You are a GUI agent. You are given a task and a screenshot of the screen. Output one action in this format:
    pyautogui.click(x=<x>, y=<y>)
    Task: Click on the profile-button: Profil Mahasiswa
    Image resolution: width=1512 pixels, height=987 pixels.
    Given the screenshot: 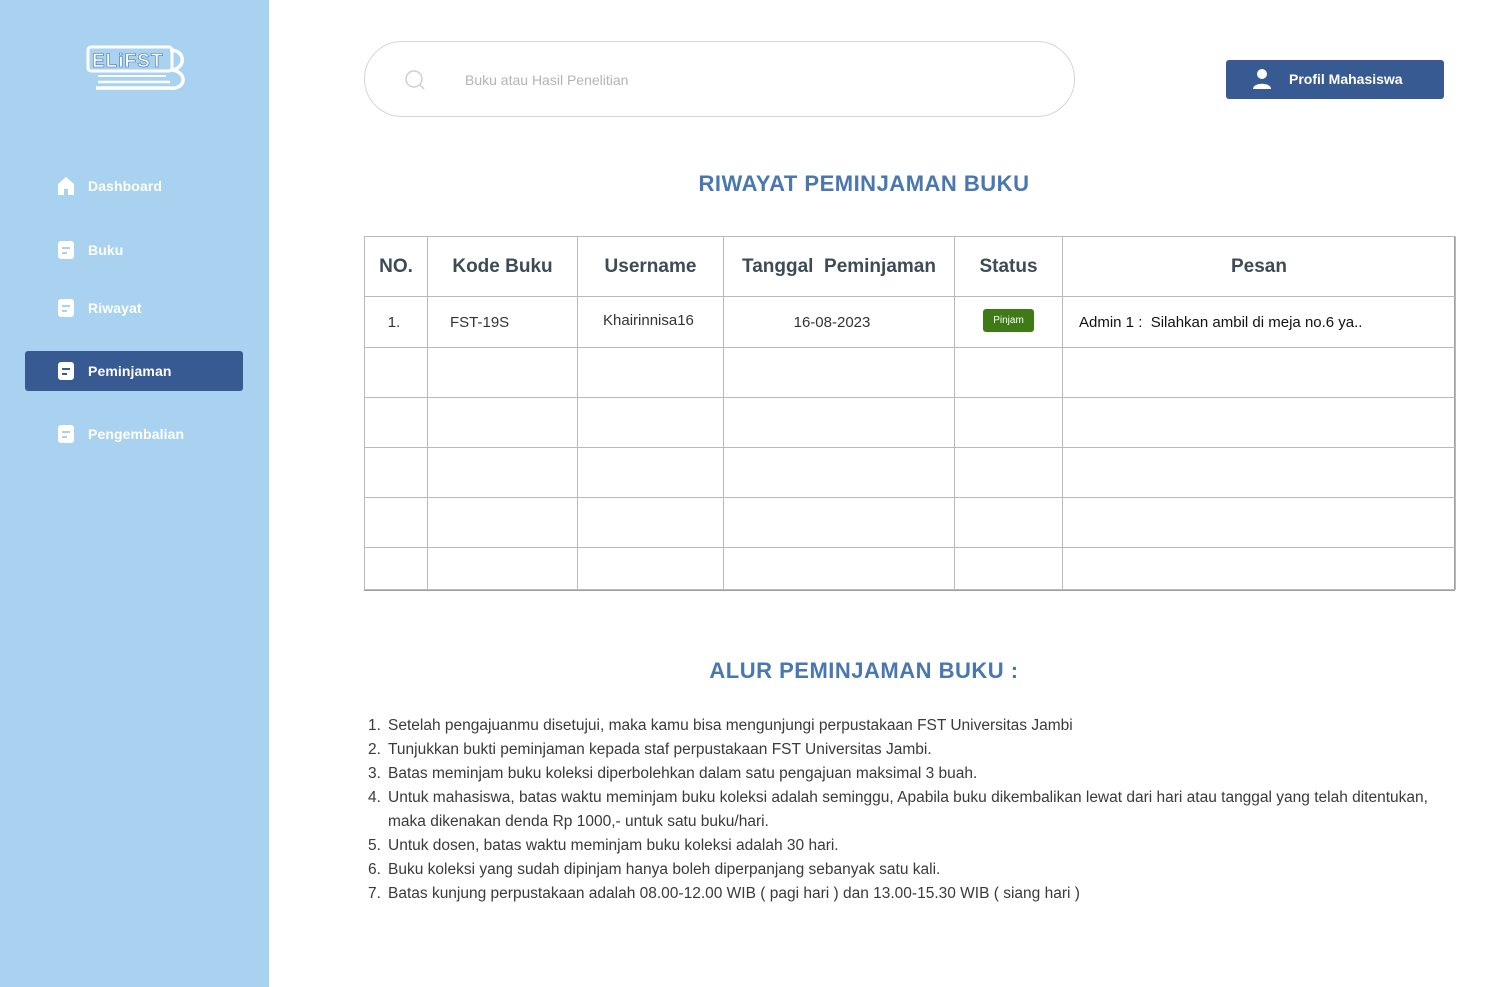 What is the action you would take?
    pyautogui.click(x=1335, y=79)
    